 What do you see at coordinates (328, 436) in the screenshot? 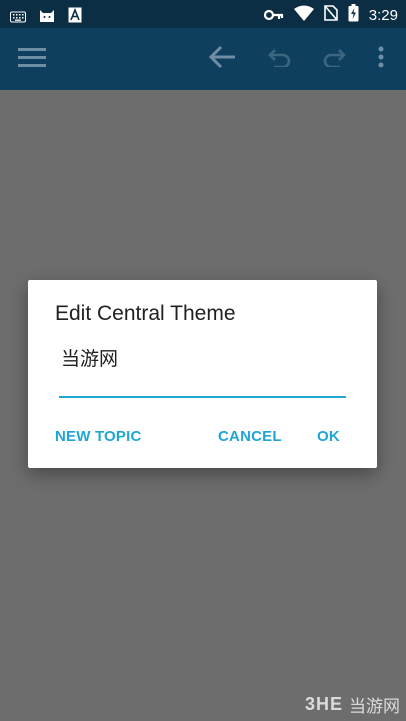
I see `ok-button: OK` at bounding box center [328, 436].